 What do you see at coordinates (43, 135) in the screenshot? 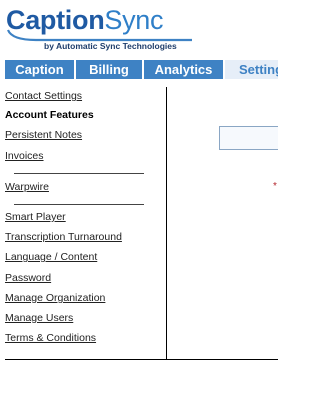
I see `sidebar-item-persistent-notes: Persistent Notes` at bounding box center [43, 135].